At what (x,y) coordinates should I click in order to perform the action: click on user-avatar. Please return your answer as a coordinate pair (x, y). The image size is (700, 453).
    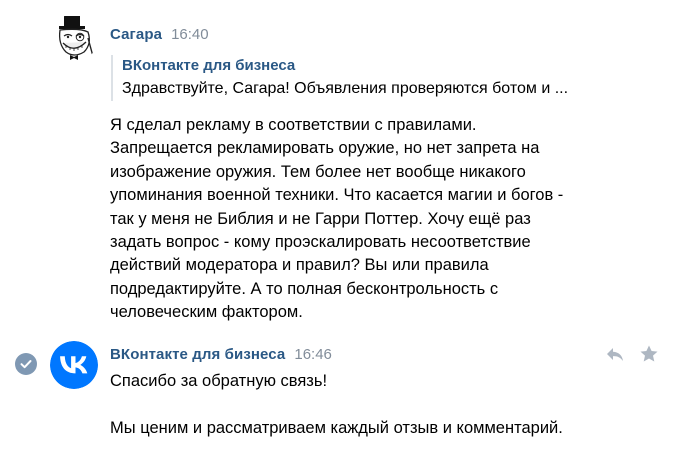
    Looking at the image, I should click on (74, 38).